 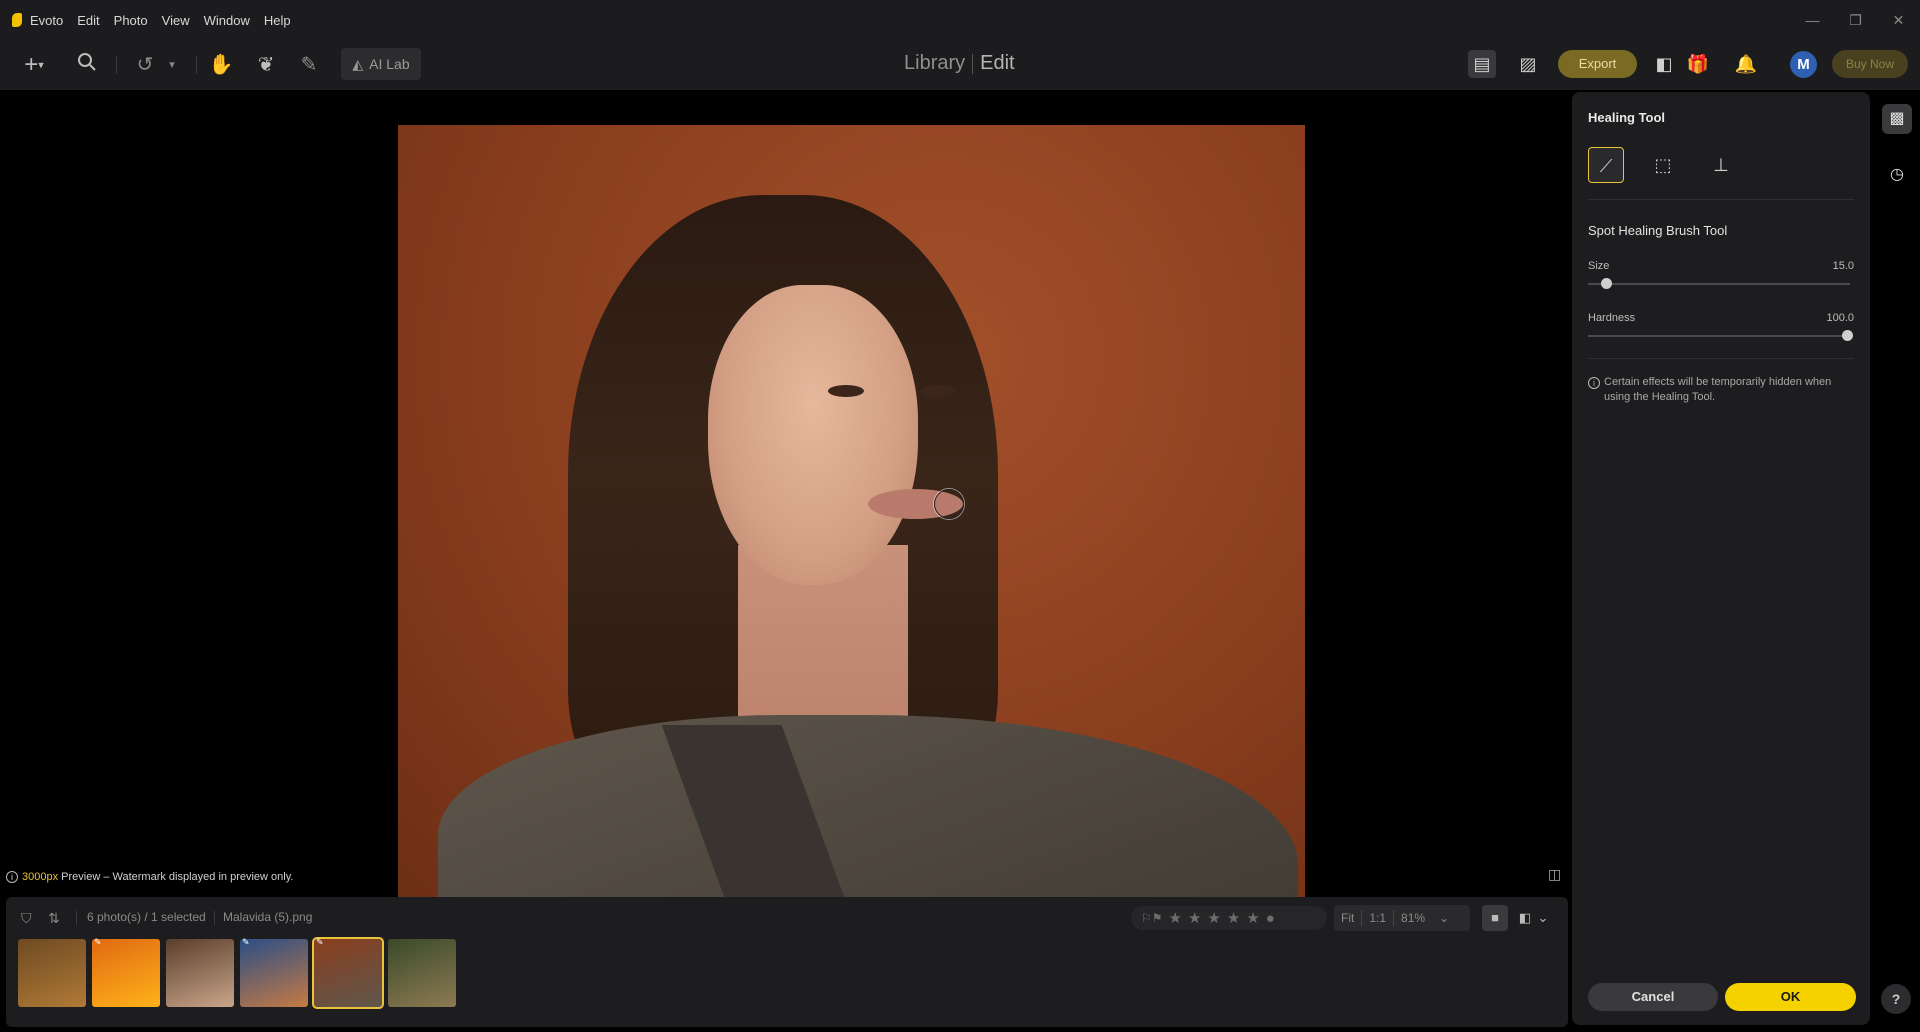 What do you see at coordinates (1599, 266) in the screenshot?
I see `size-label: Size` at bounding box center [1599, 266].